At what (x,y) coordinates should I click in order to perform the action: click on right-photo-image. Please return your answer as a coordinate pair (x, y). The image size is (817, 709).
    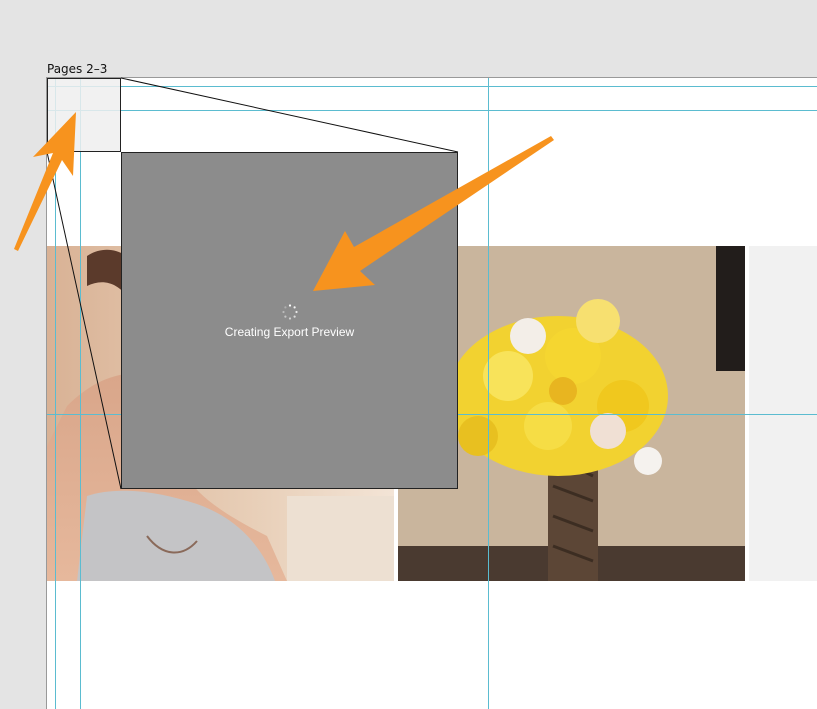
    Looking at the image, I should click on (783, 413).